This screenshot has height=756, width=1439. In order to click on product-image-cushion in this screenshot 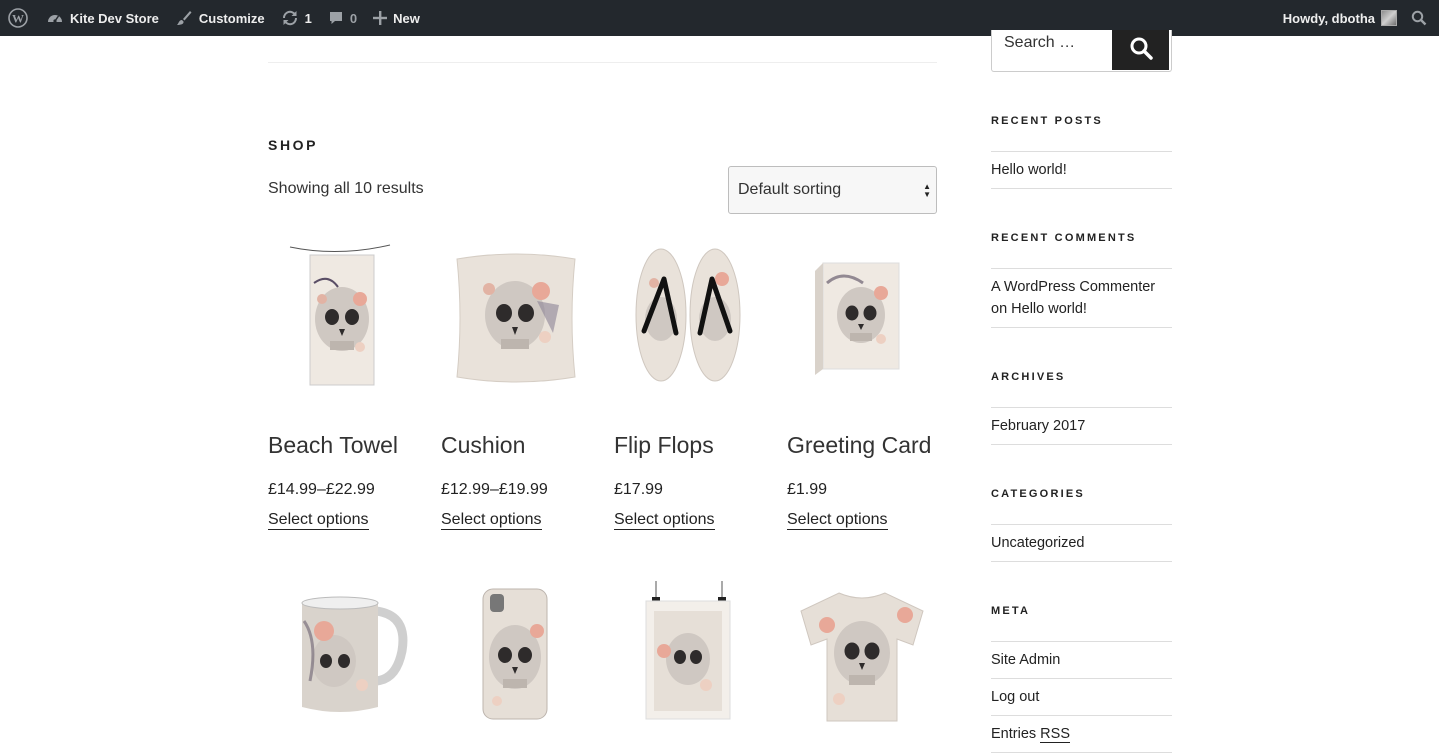, I will do `click(516, 318)`.